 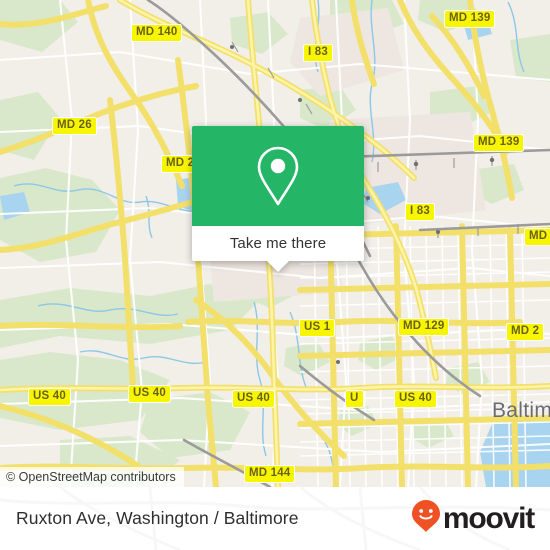 I want to click on card-icon-area, so click(x=278, y=176).